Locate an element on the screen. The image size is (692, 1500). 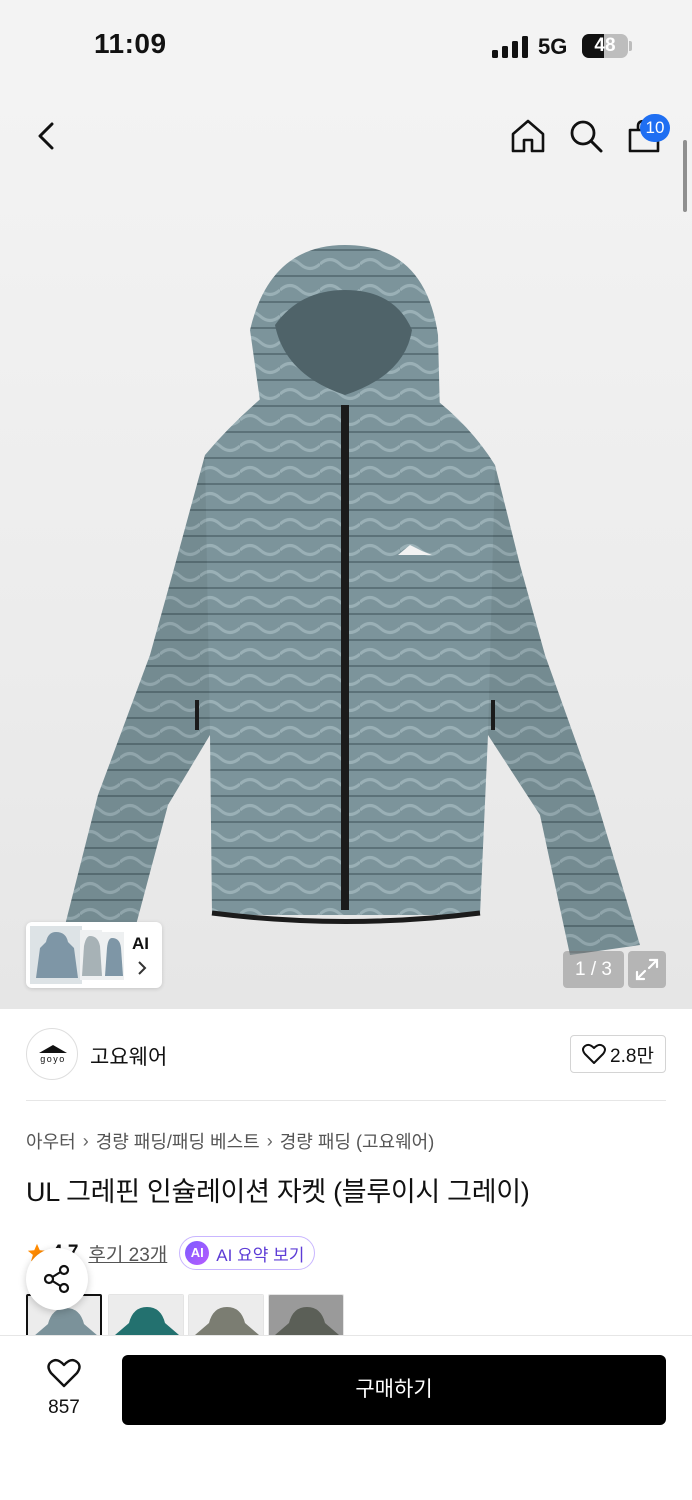
goyo-logo: goyo is located at coordinates (53, 1054).